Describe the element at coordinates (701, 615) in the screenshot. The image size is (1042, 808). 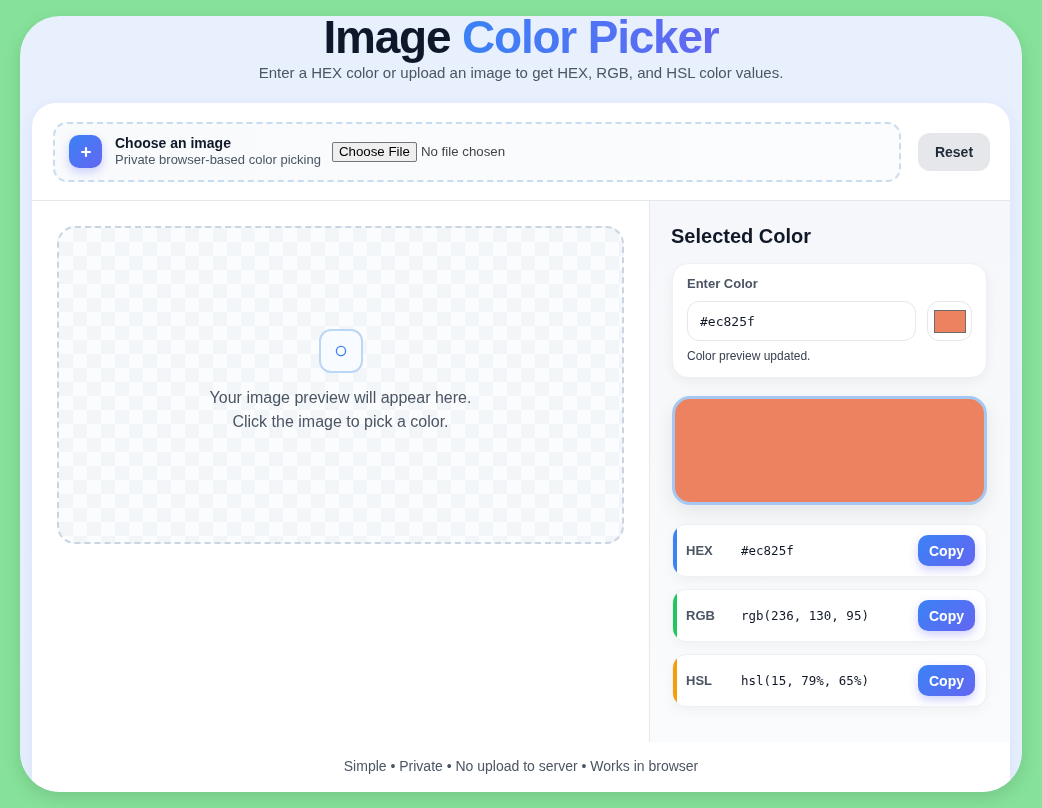
I see `value-label: RGB` at that location.